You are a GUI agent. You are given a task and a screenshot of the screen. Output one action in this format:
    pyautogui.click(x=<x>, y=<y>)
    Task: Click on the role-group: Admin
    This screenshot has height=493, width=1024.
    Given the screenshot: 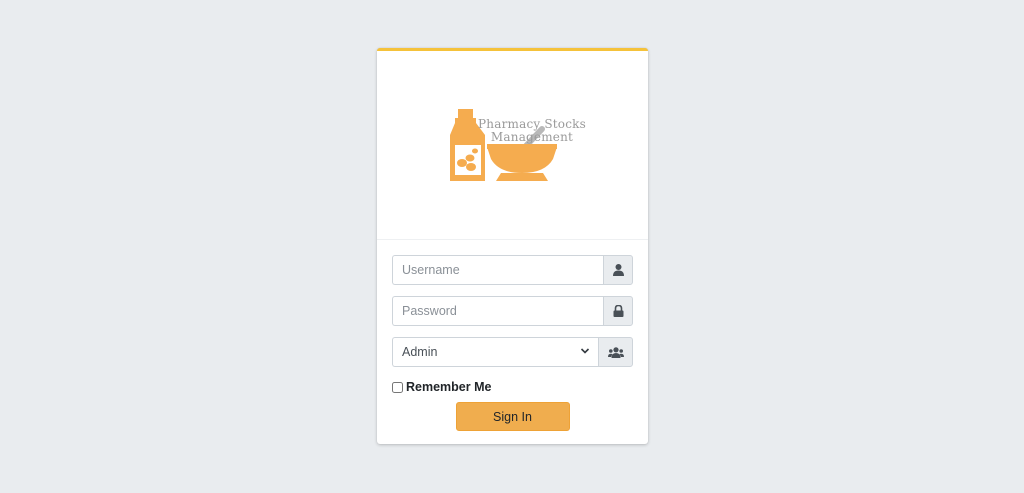 What is the action you would take?
    pyautogui.click(x=512, y=352)
    